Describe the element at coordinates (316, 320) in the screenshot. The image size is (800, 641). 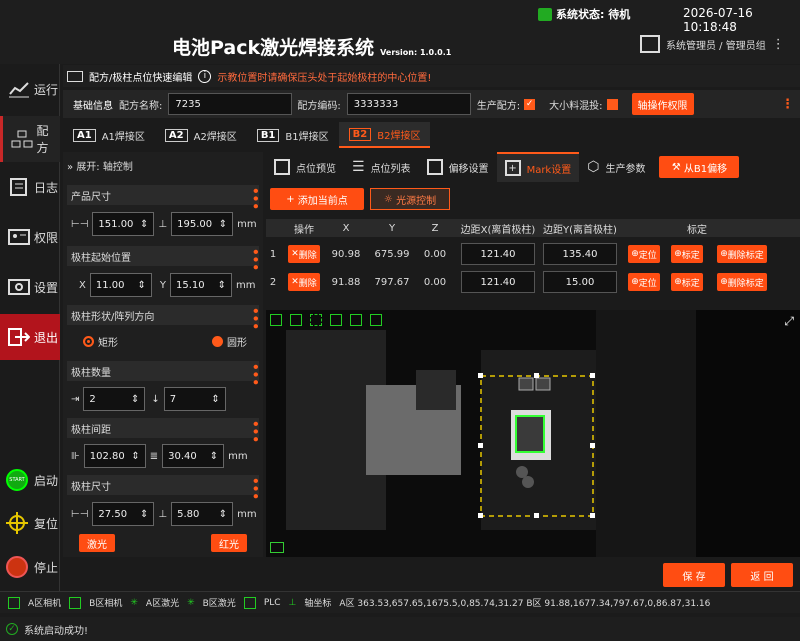
I see `crop-icon` at that location.